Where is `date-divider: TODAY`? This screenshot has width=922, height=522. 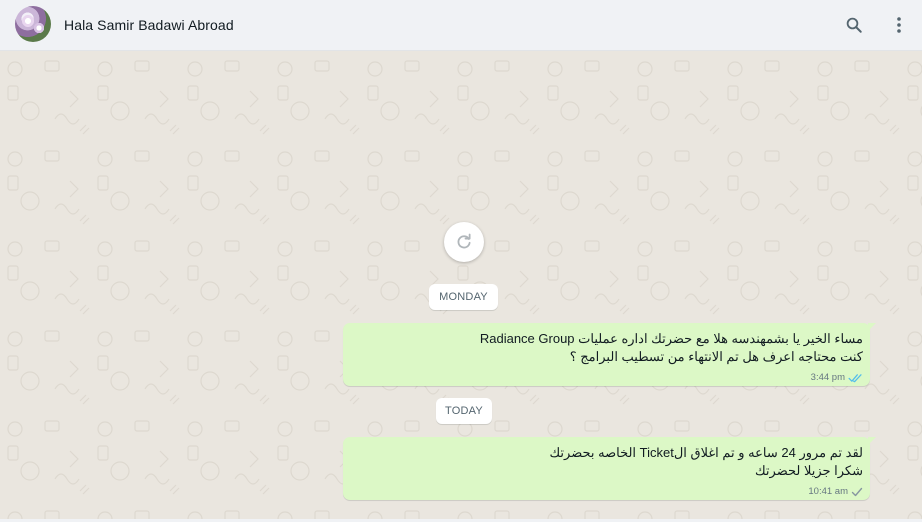
date-divider: TODAY is located at coordinates (464, 411).